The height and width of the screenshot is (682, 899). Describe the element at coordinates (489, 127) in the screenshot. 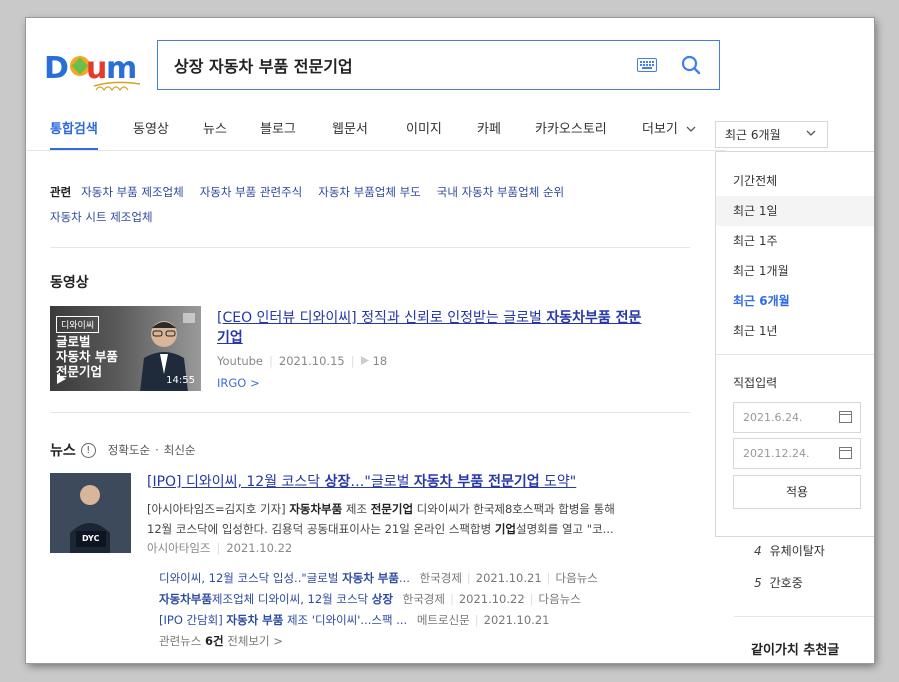

I see `tab-cafe: 카페` at that location.